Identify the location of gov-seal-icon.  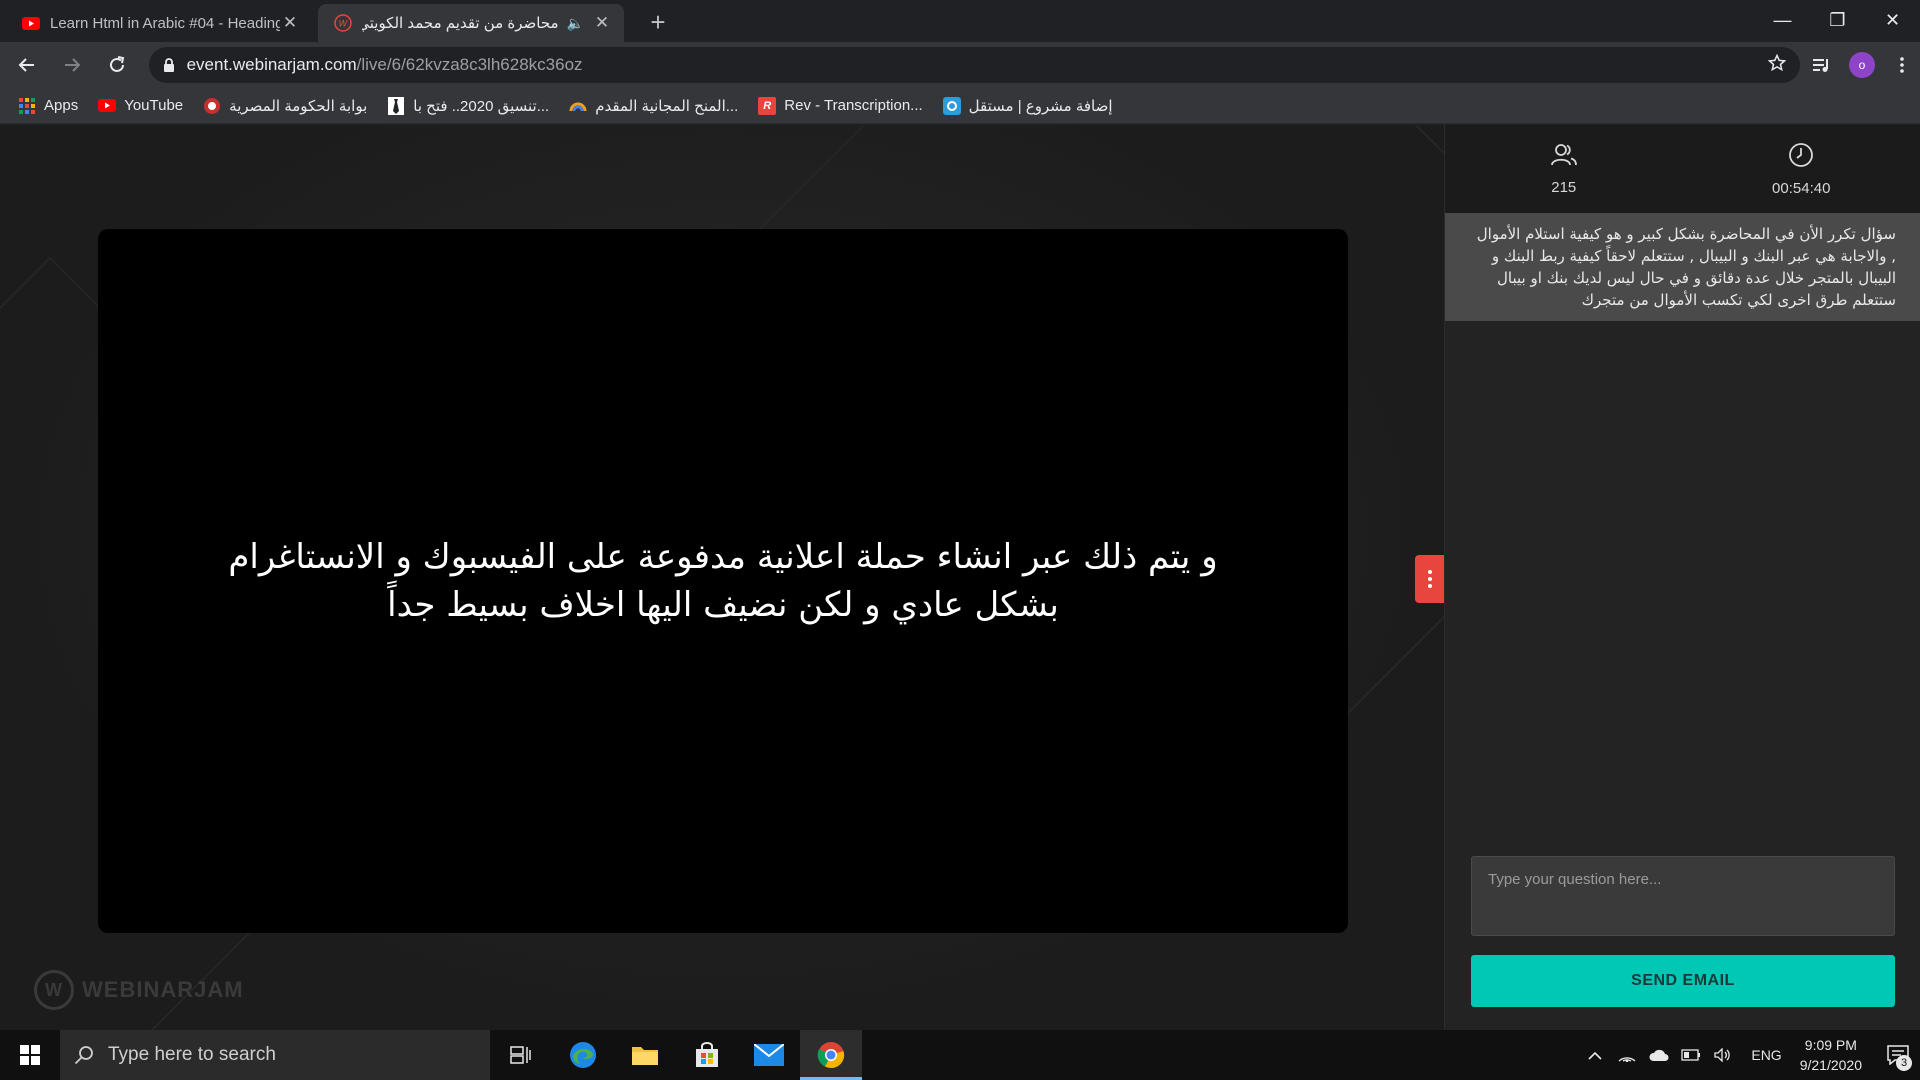
(212, 106).